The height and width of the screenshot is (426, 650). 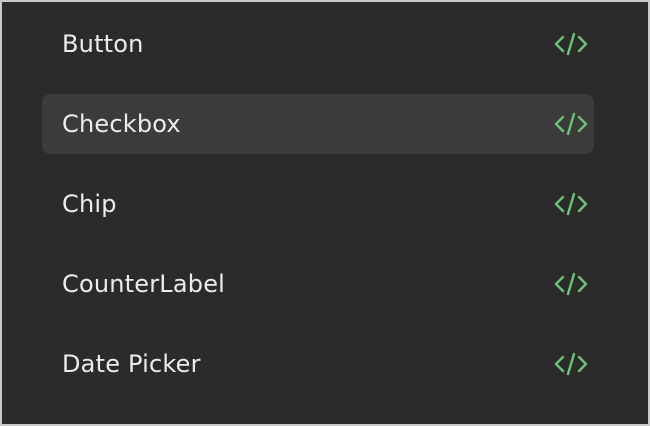 I want to click on list-item-label: CounterLabel, so click(x=144, y=284).